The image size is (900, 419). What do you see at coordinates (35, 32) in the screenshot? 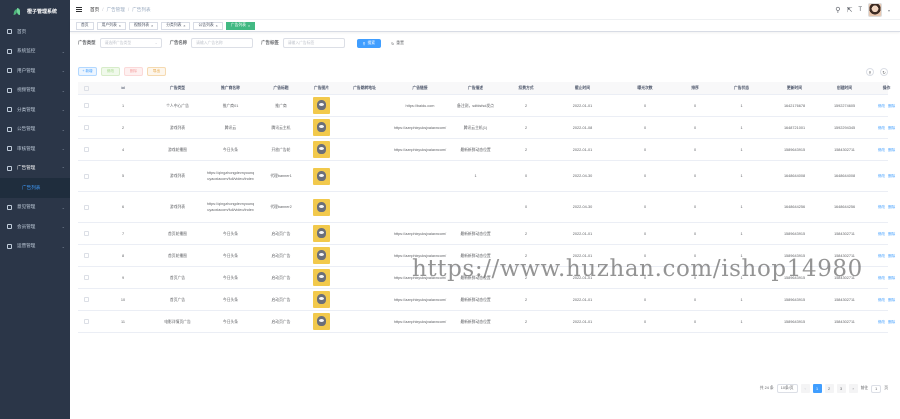
I see `sidebar-item-home: 首页` at bounding box center [35, 32].